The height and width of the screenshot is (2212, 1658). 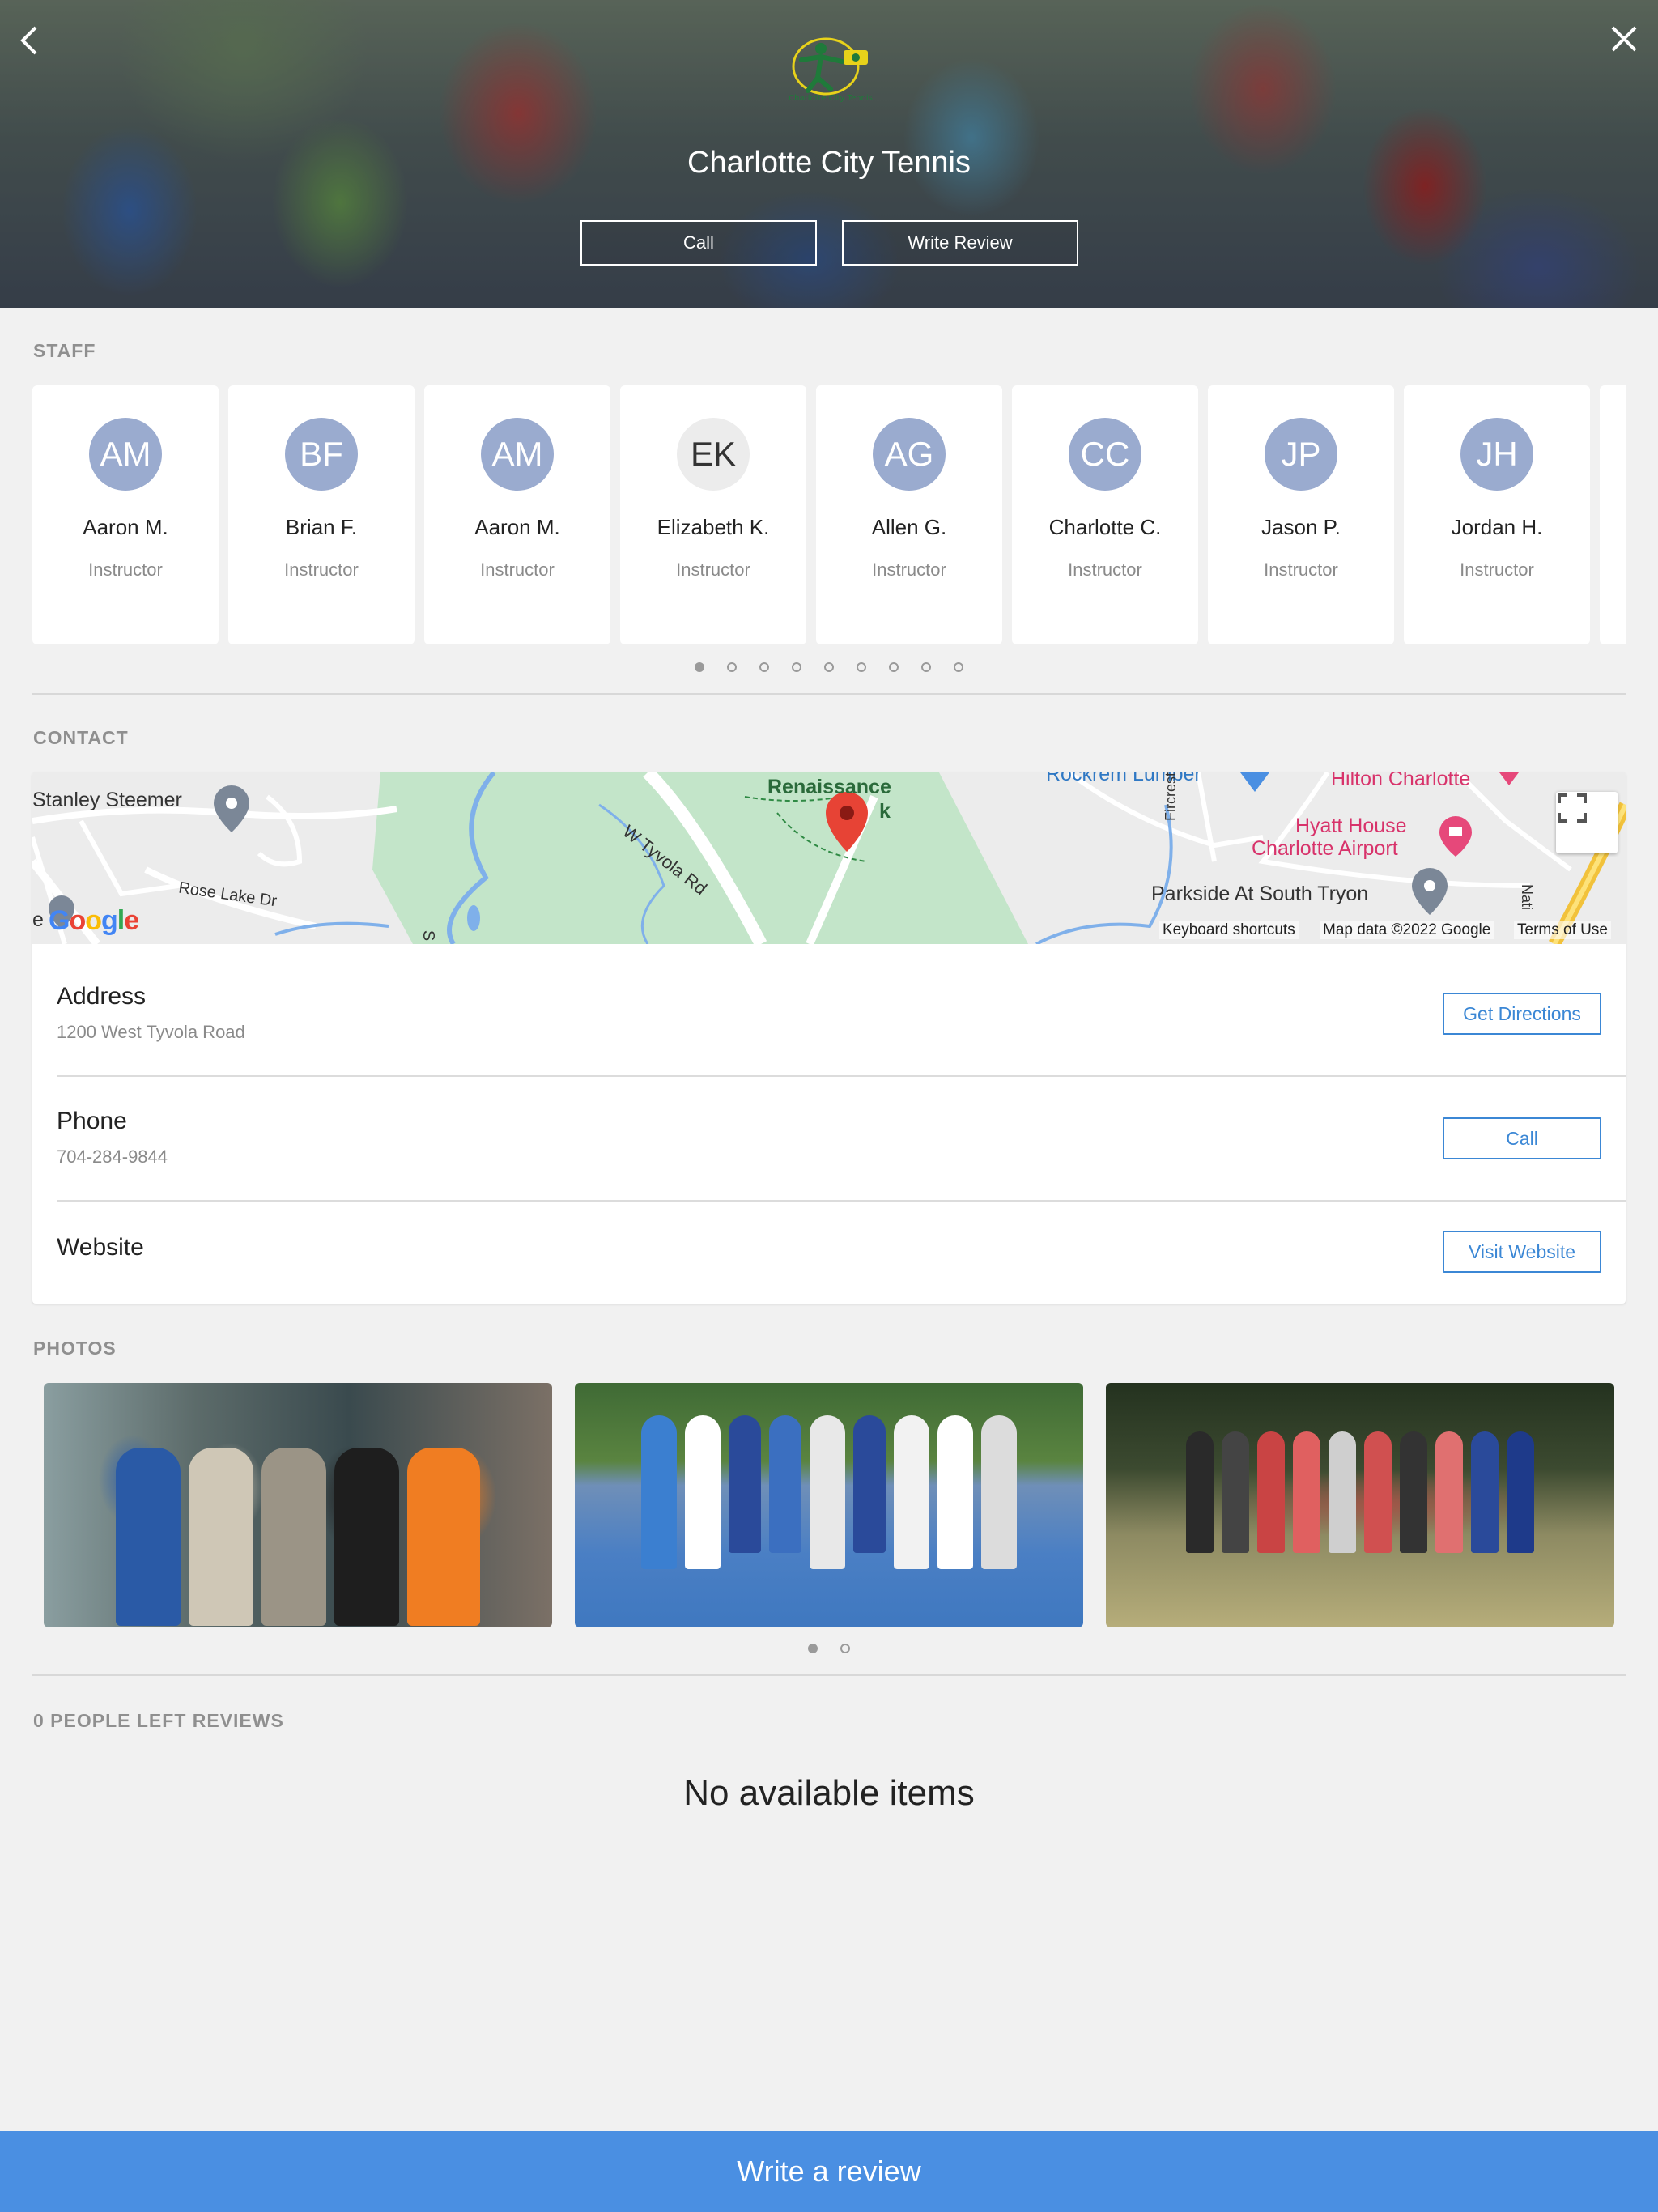 What do you see at coordinates (830, 70) in the screenshot?
I see `club-logo: Charlotte City Tennis` at bounding box center [830, 70].